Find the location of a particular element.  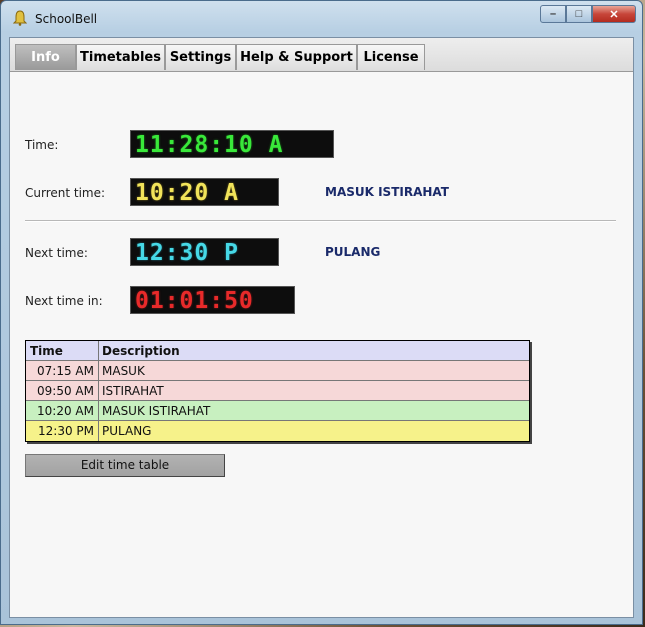

table-row: 09:50 AM ISTIRAHAT is located at coordinates (277, 391).